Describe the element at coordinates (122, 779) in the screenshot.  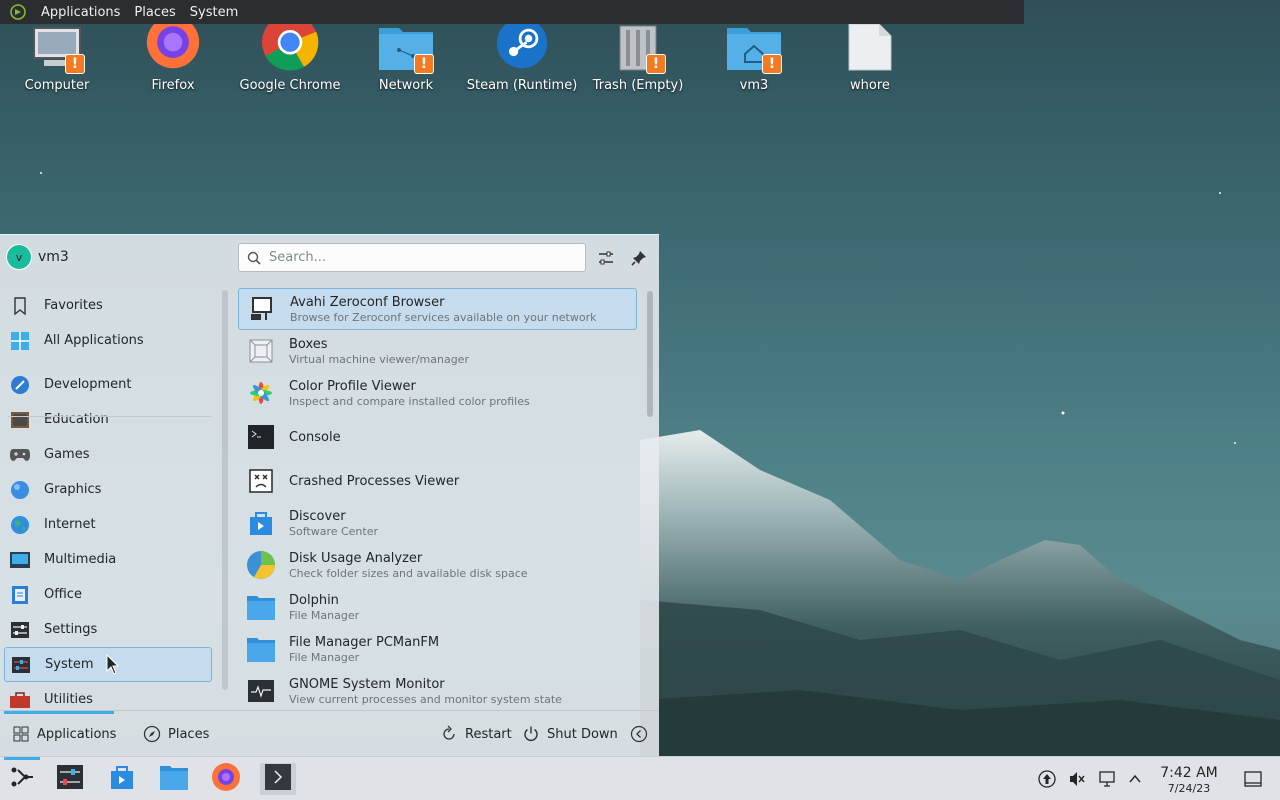
I see `taskbar-discover` at that location.